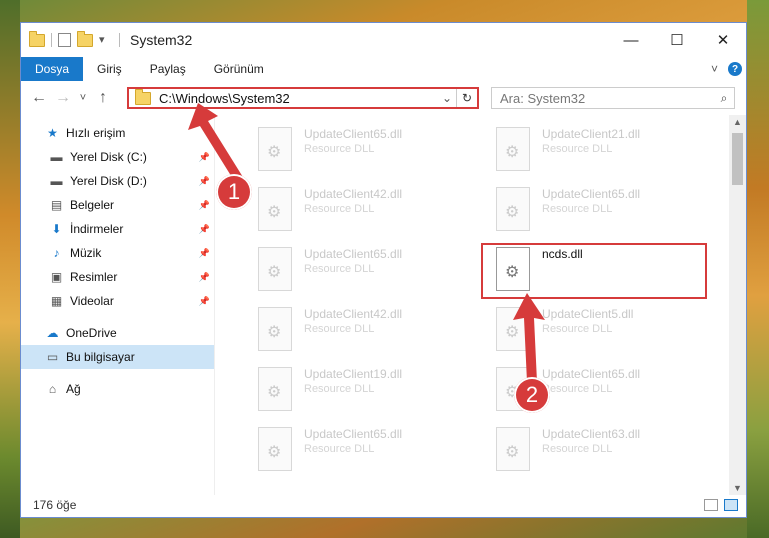 This screenshot has width=769, height=538. I want to click on step-marker-1: 1, so click(234, 192).